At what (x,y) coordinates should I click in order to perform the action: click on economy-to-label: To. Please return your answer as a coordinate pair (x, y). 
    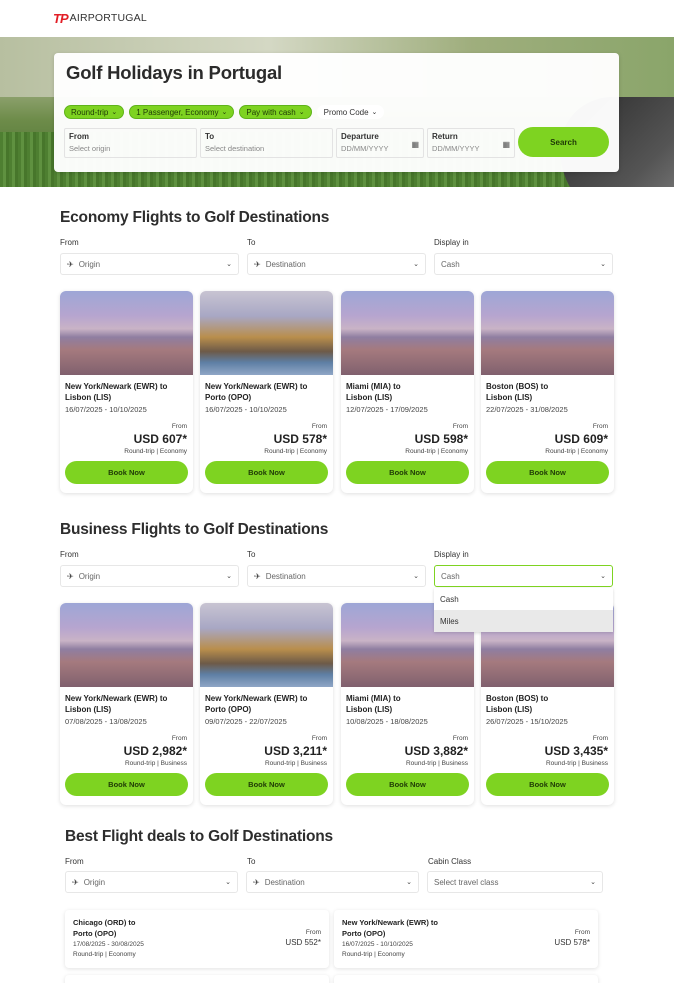
    Looking at the image, I should click on (251, 242).